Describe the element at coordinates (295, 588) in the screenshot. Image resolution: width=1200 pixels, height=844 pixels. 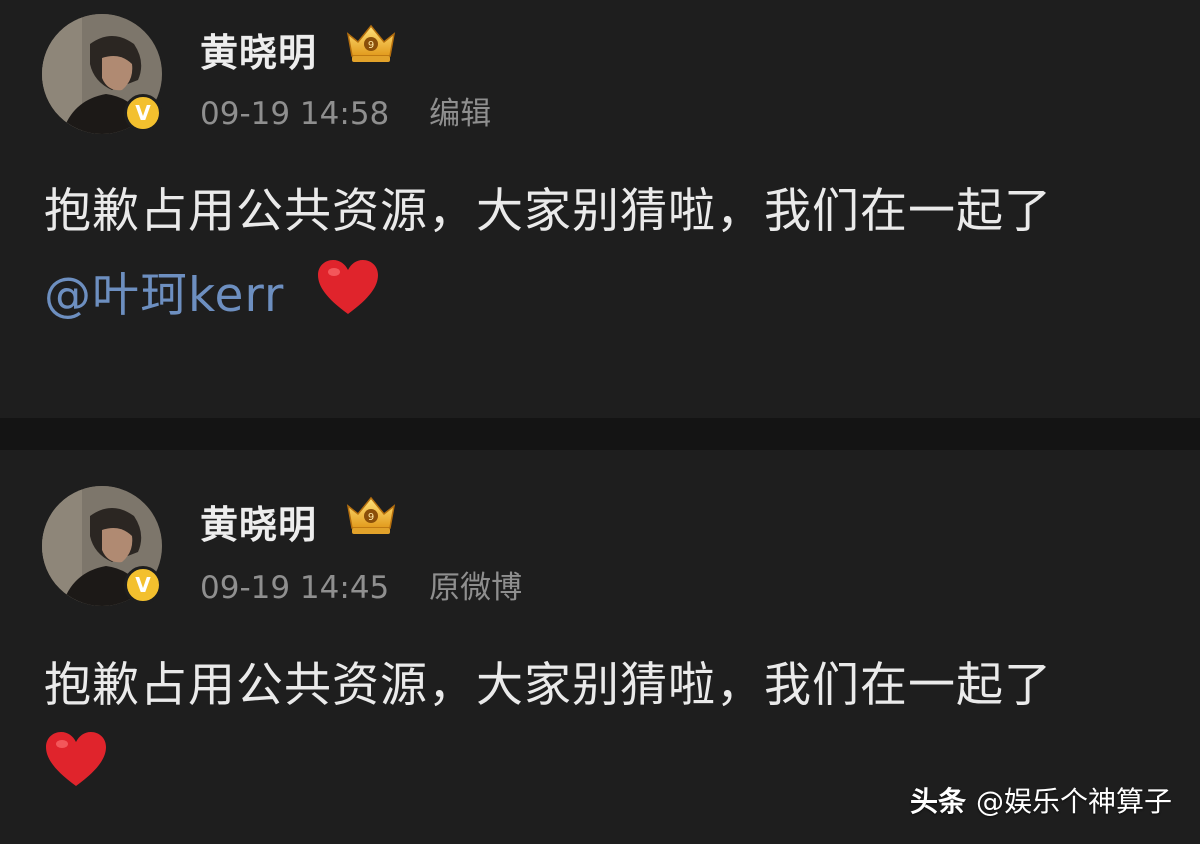
I see `post-timestamp: 09-19 14:45` at that location.